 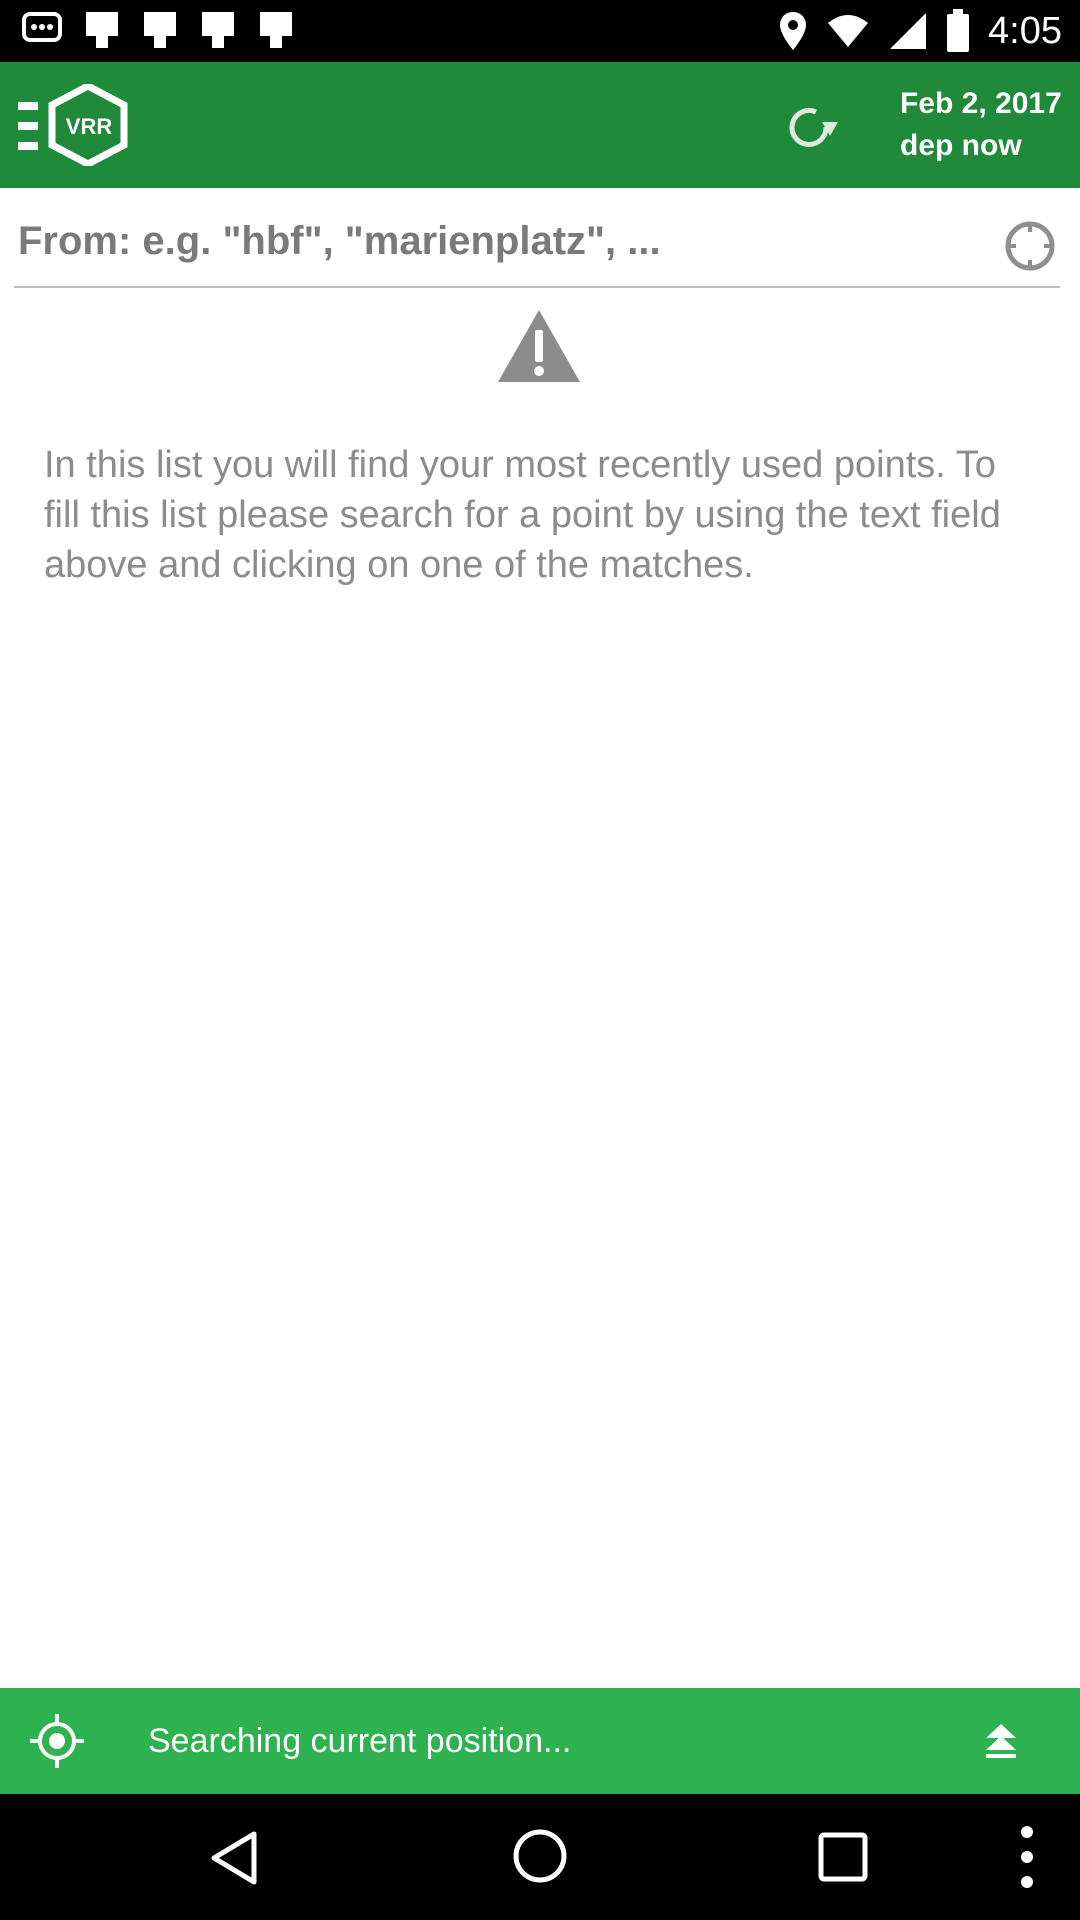 I want to click on navigation-bar, so click(x=540, y=1857).